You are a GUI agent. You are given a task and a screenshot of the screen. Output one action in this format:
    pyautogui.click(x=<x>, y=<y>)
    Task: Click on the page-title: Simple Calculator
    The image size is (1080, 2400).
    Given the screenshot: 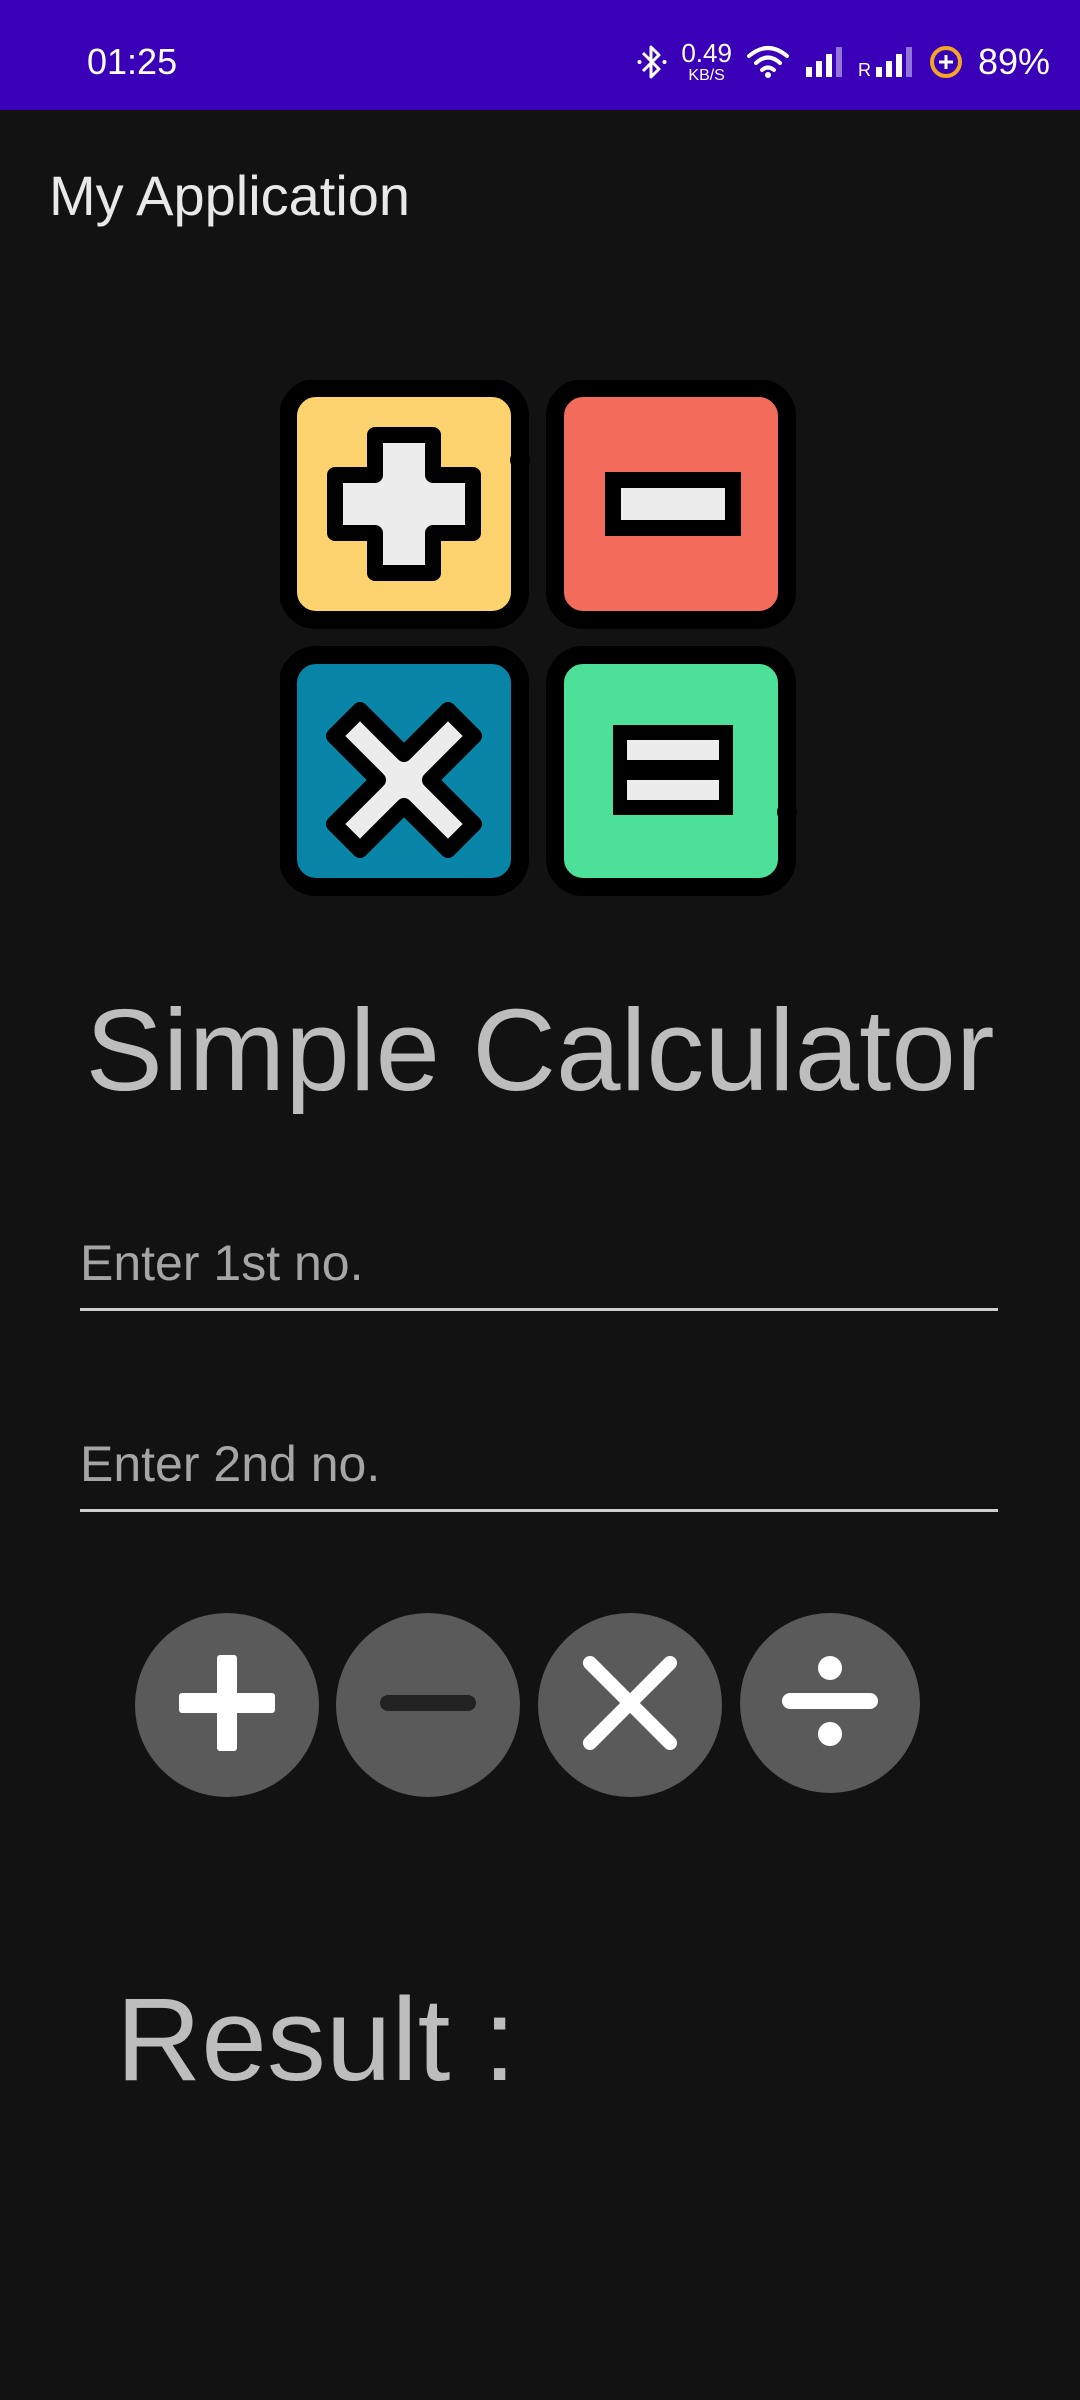 What is the action you would take?
    pyautogui.click(x=540, y=1050)
    